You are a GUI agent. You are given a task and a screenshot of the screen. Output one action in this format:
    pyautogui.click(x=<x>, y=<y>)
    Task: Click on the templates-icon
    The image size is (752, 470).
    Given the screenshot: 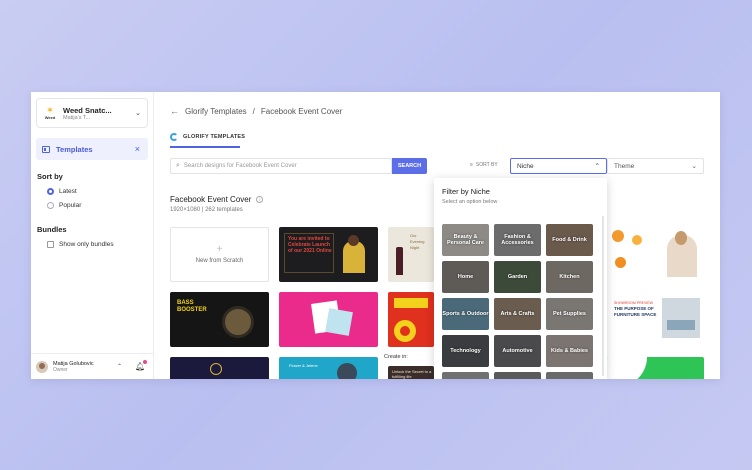 What is the action you would take?
    pyautogui.click(x=46, y=149)
    